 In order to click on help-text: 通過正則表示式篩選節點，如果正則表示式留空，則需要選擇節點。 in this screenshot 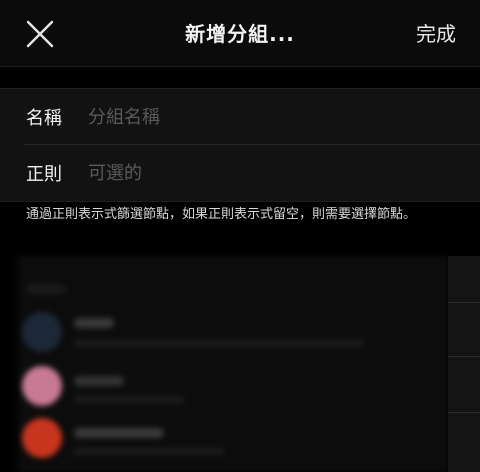, I will do `click(221, 214)`.